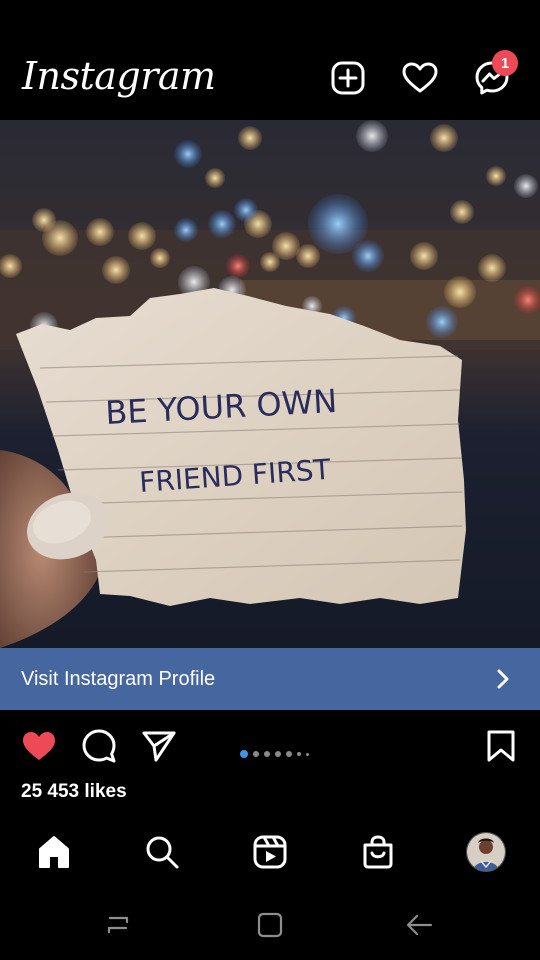 This screenshot has width=540, height=960. I want to click on app-header: Instagram 1, so click(270, 80).